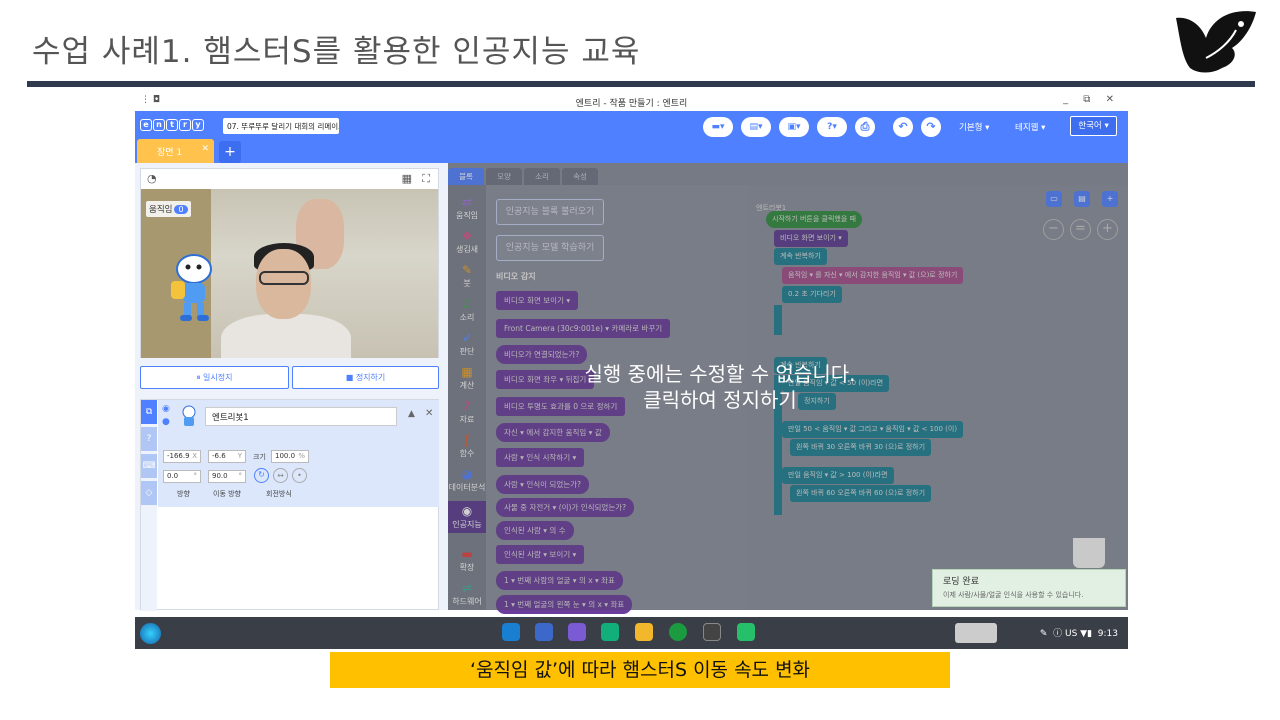 This screenshot has width=1280, height=720. I want to click on project-name-field: 07. 뚜루뚜루 달리기 대회의 리메이크, so click(281, 126).